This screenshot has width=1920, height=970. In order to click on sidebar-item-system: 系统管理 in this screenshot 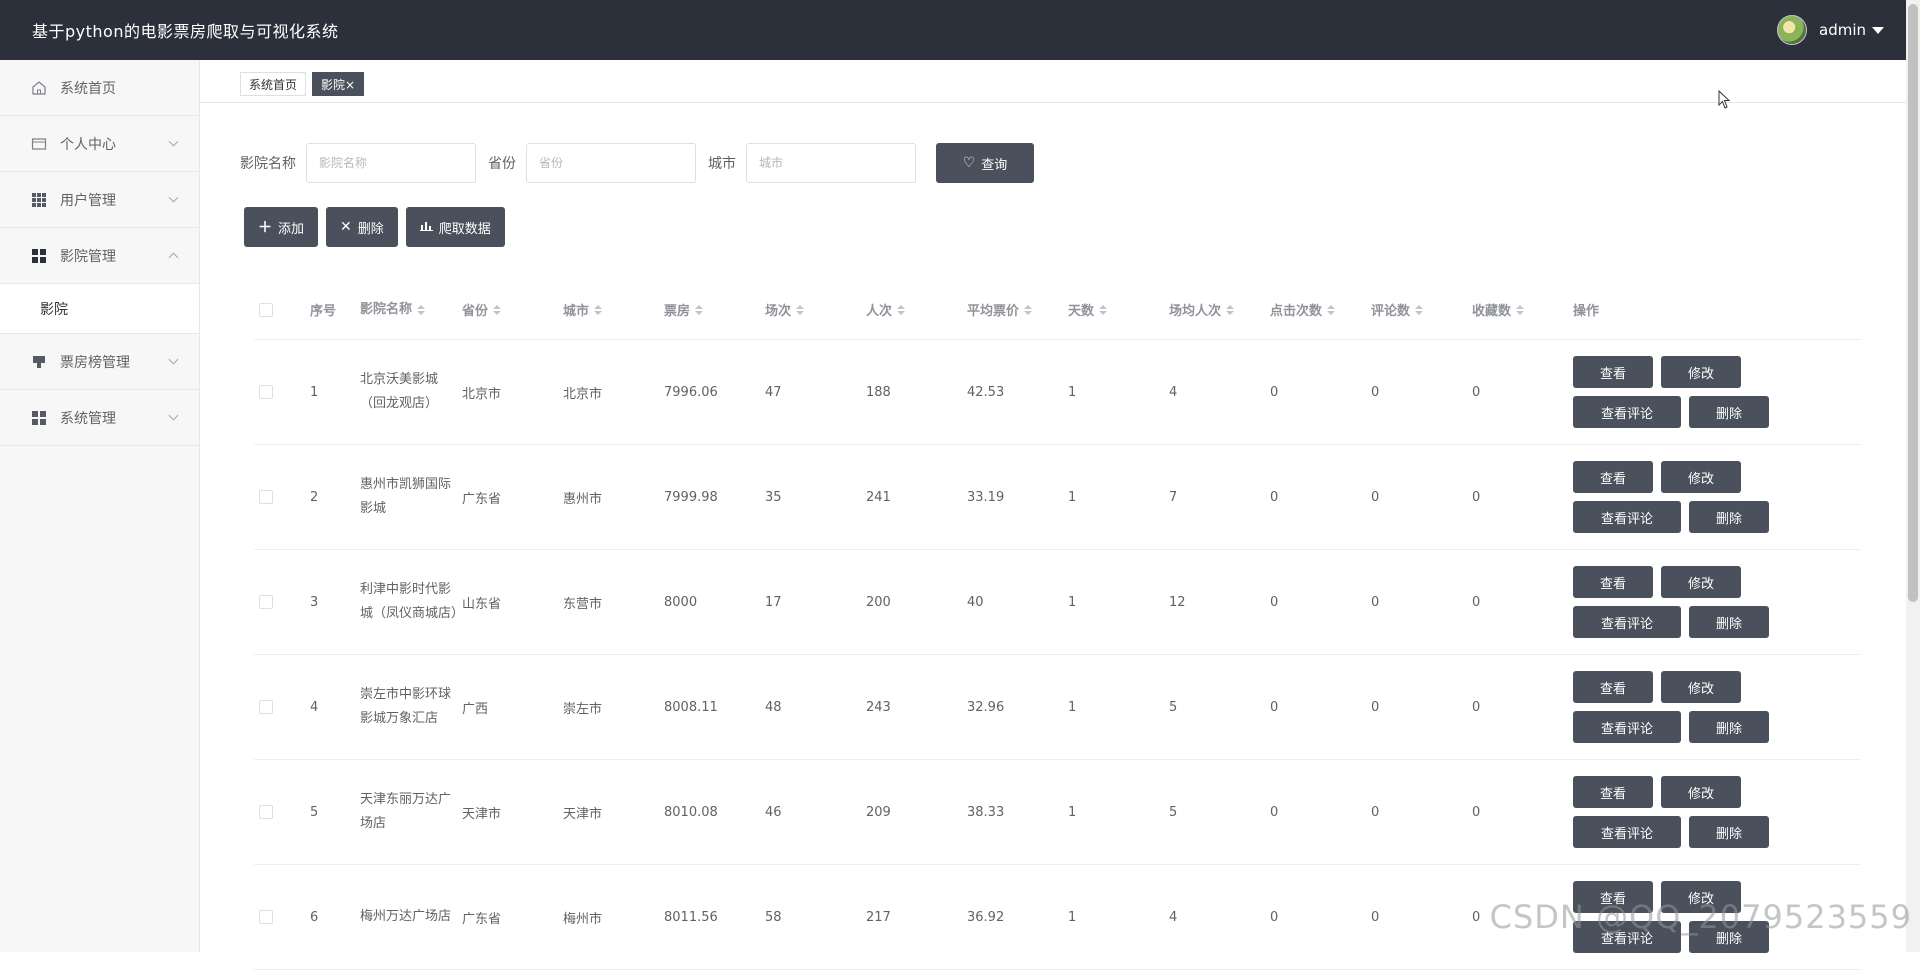, I will do `click(99, 418)`.